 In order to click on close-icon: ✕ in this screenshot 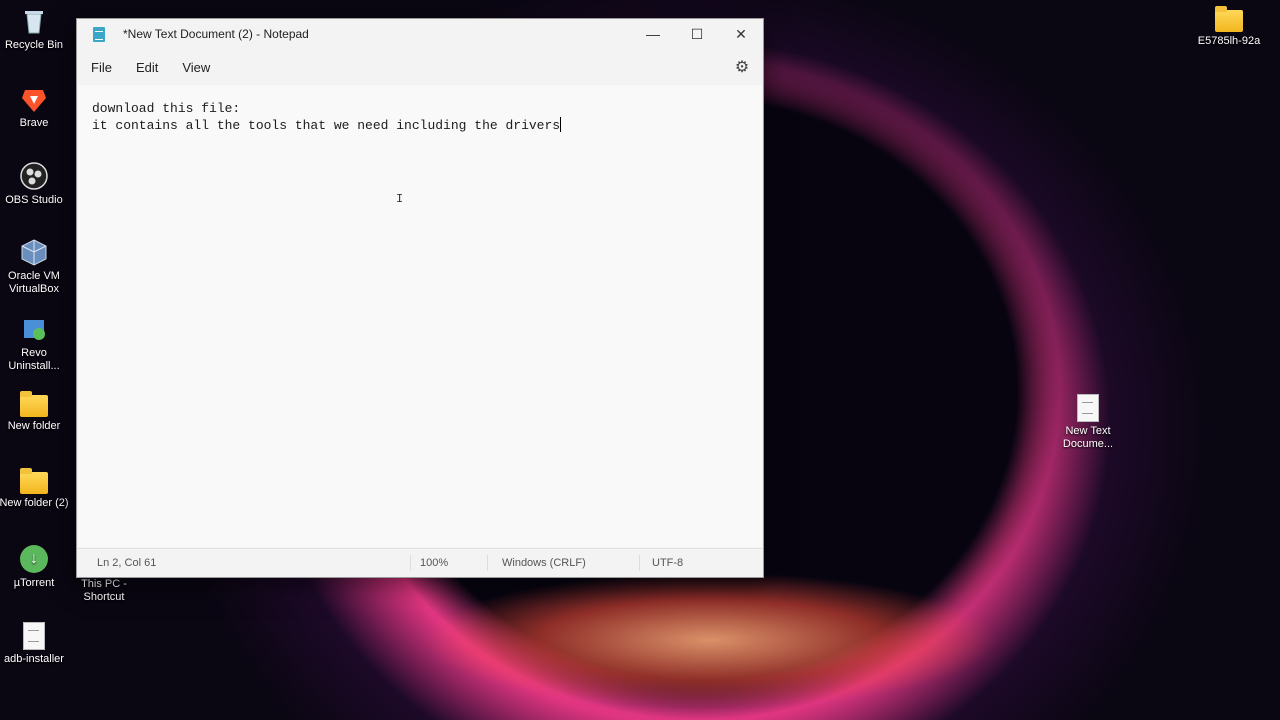, I will do `click(741, 33)`.